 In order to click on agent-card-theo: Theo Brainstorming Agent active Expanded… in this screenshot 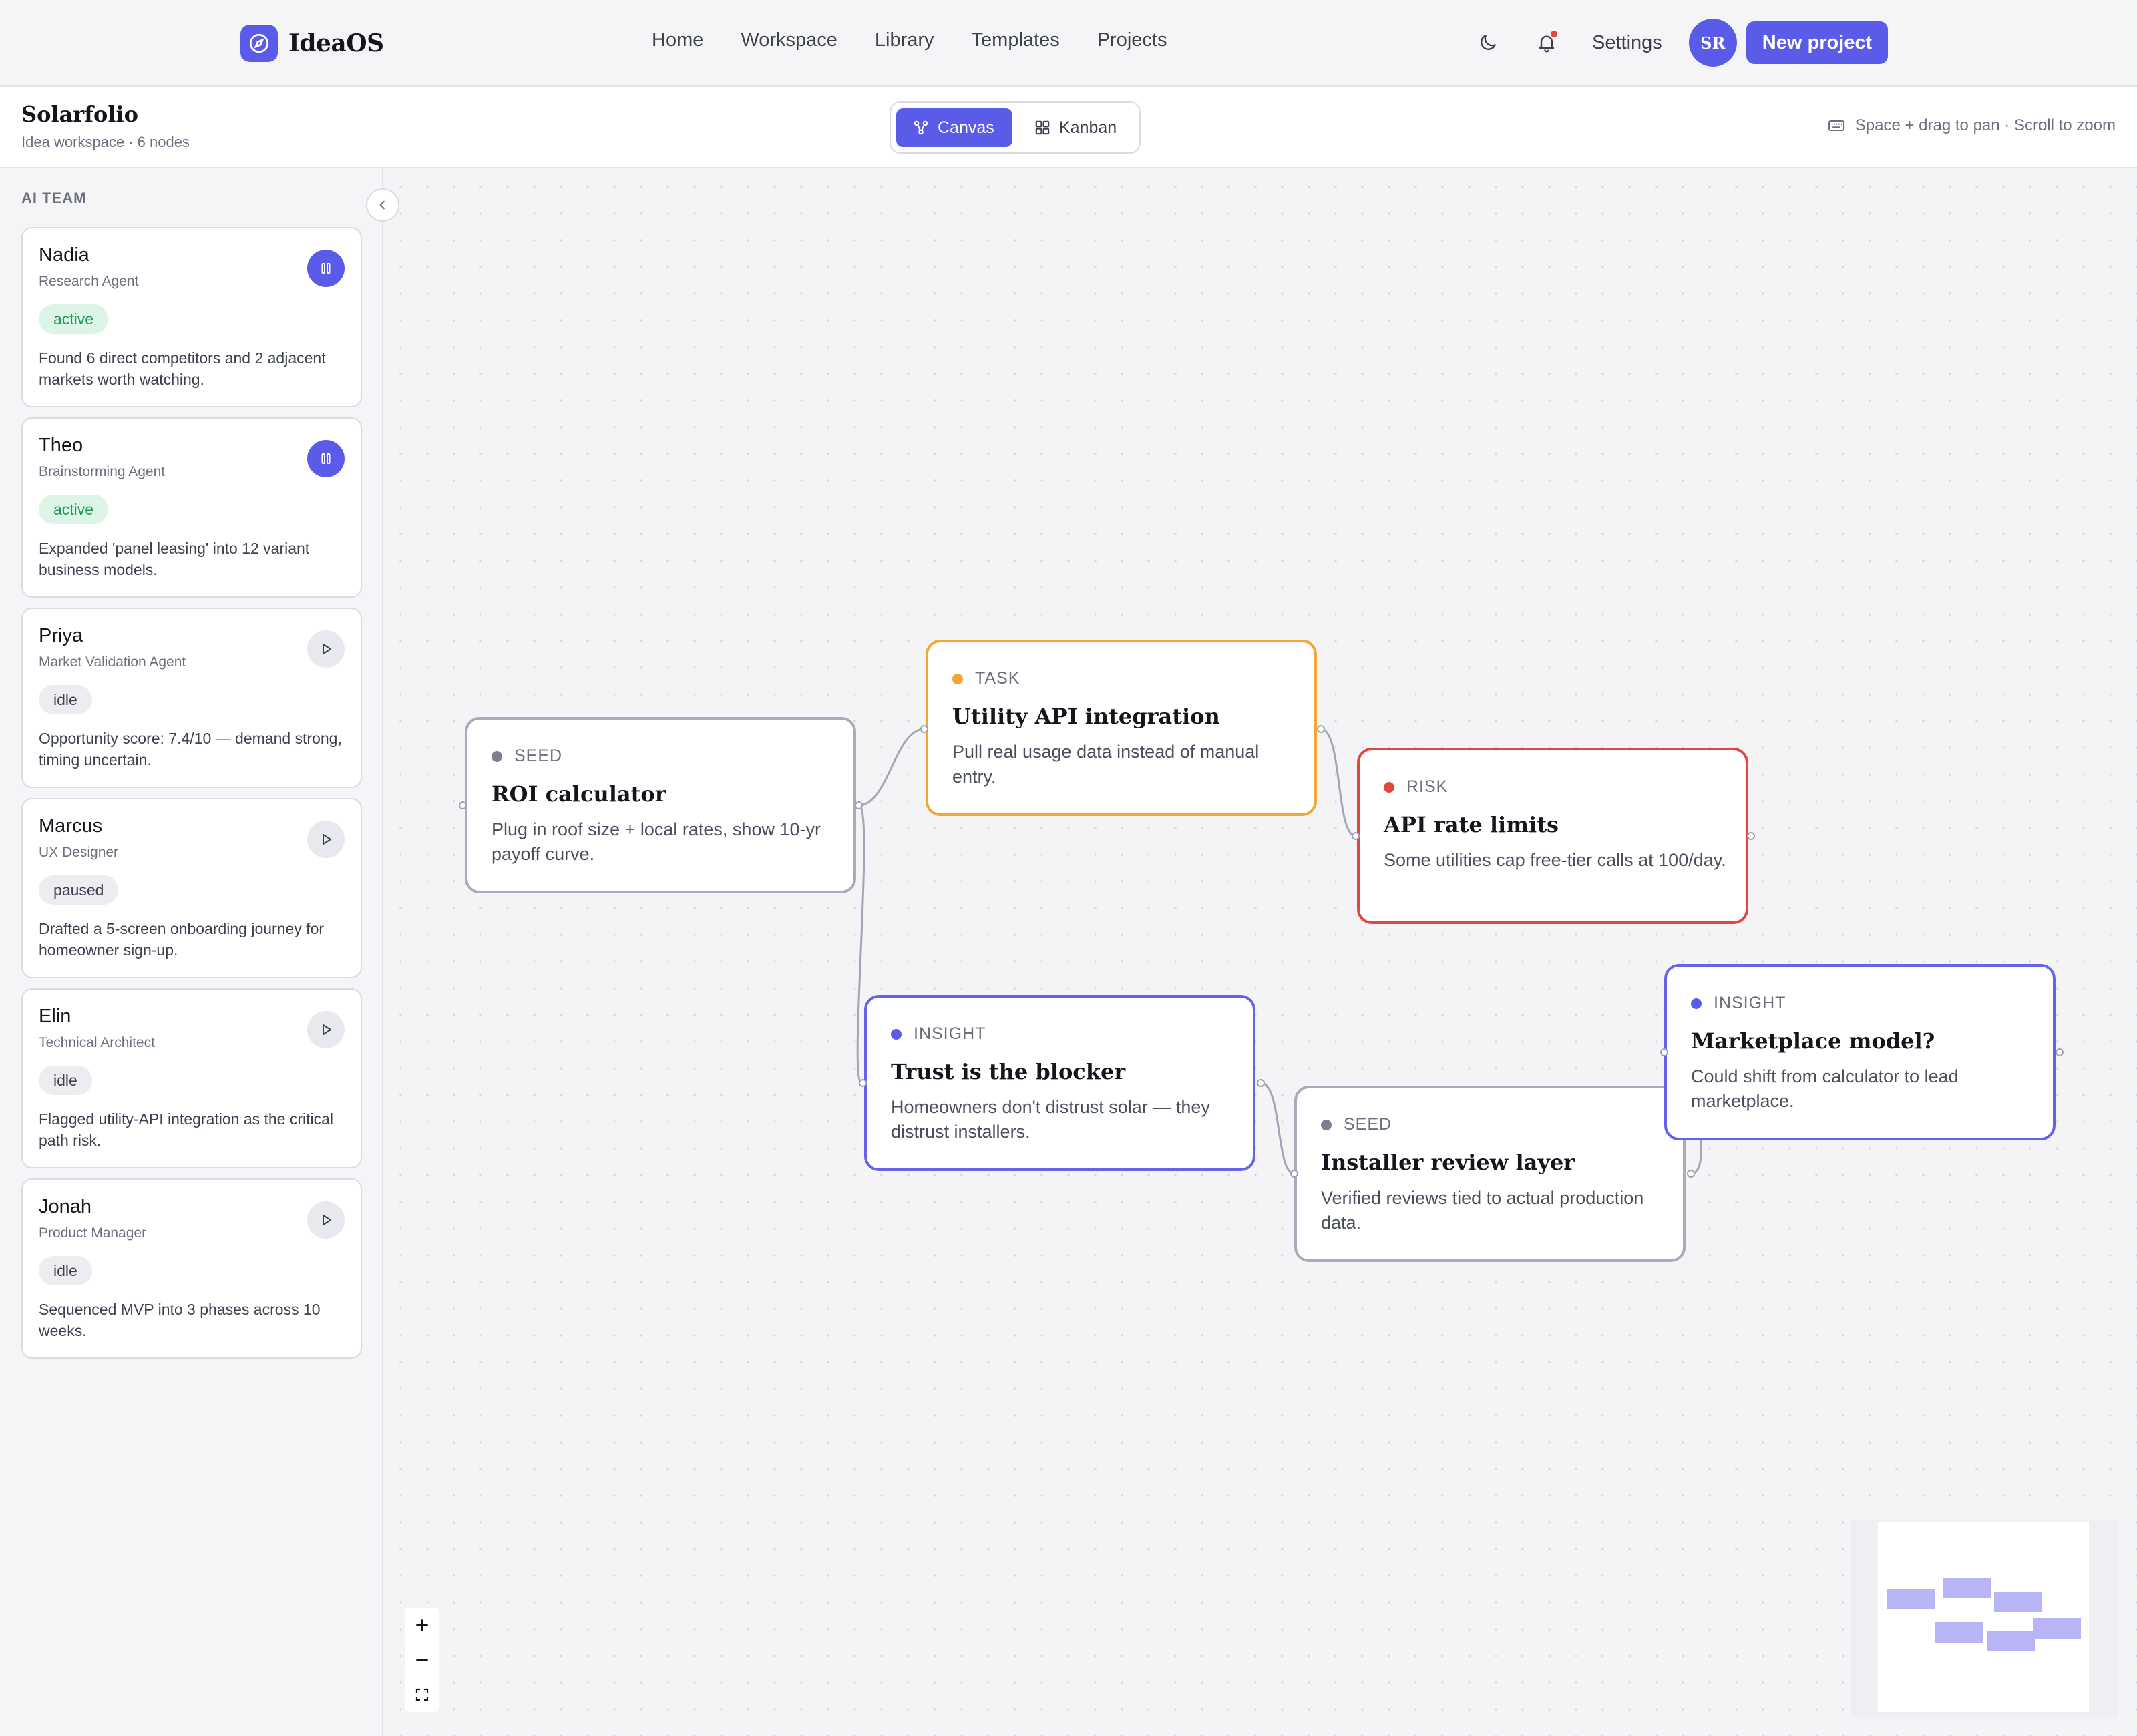, I will do `click(191, 508)`.